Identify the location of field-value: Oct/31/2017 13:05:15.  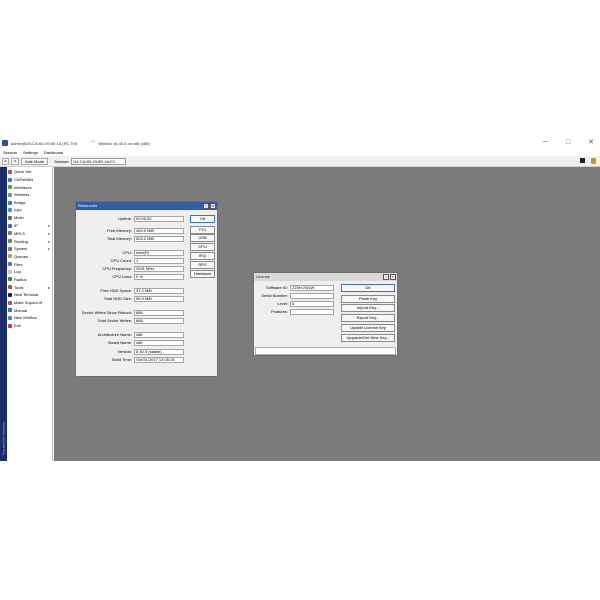
(159, 359).